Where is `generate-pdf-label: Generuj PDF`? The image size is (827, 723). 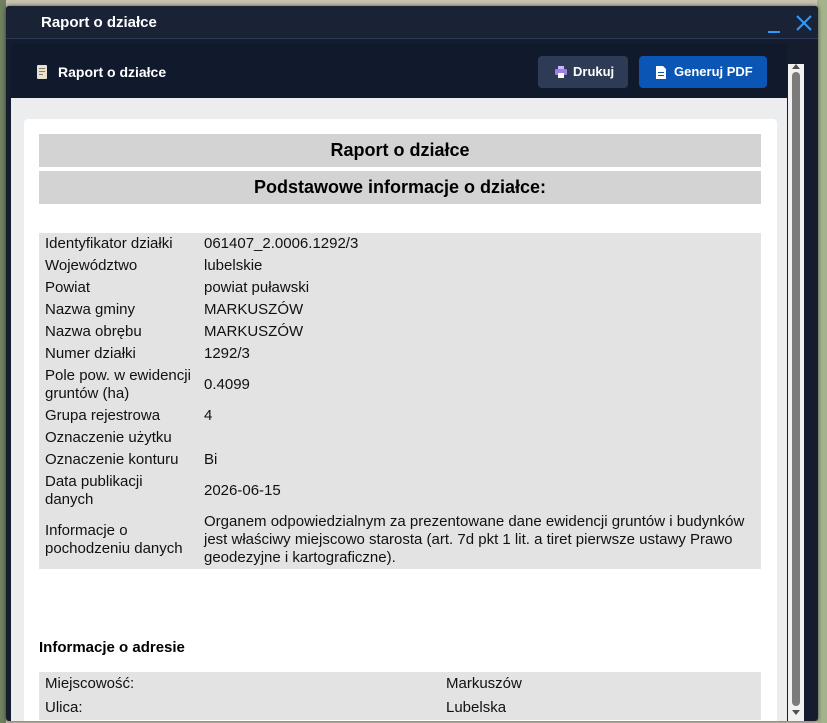
generate-pdf-label: Generuj PDF is located at coordinates (713, 71).